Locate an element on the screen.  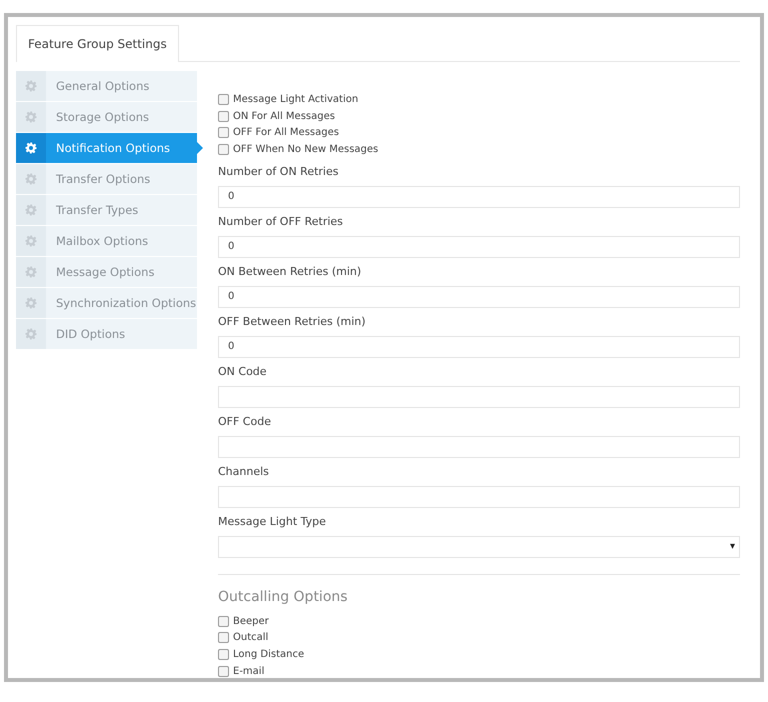
sidebar-item: DID Options is located at coordinates (106, 334).